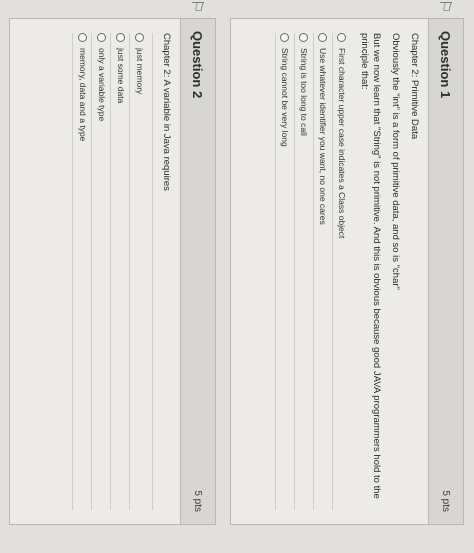 This screenshot has width=474, height=553. What do you see at coordinates (101, 271) in the screenshot?
I see `answer-option: only a variable type` at bounding box center [101, 271].